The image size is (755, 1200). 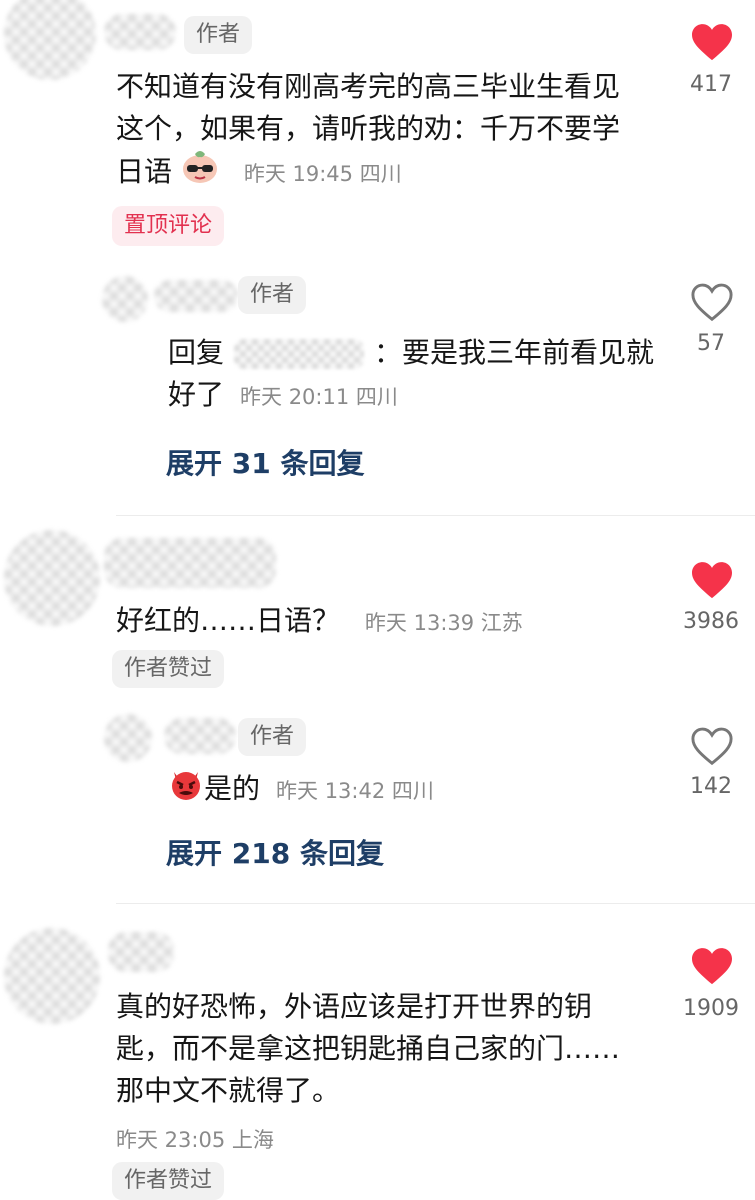 I want to click on reply-time: 昨天 20:11 四川, so click(x=319, y=397).